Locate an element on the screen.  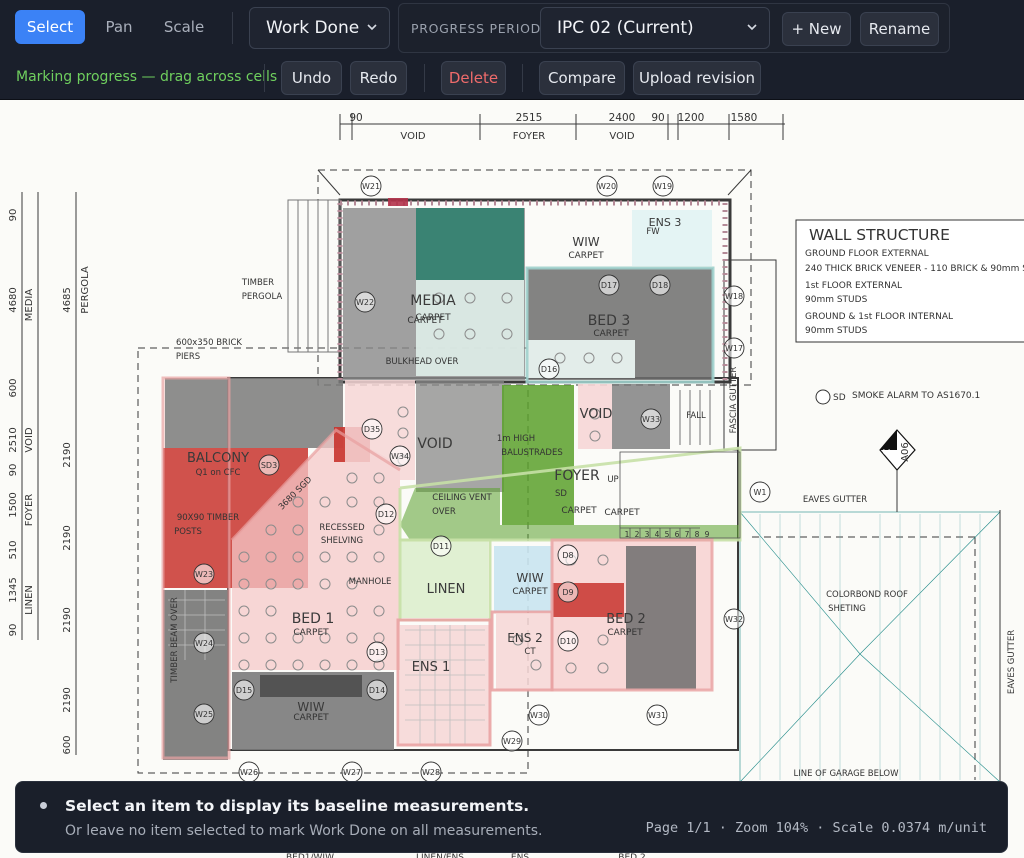
tag-label: D11 is located at coordinates (441, 546).